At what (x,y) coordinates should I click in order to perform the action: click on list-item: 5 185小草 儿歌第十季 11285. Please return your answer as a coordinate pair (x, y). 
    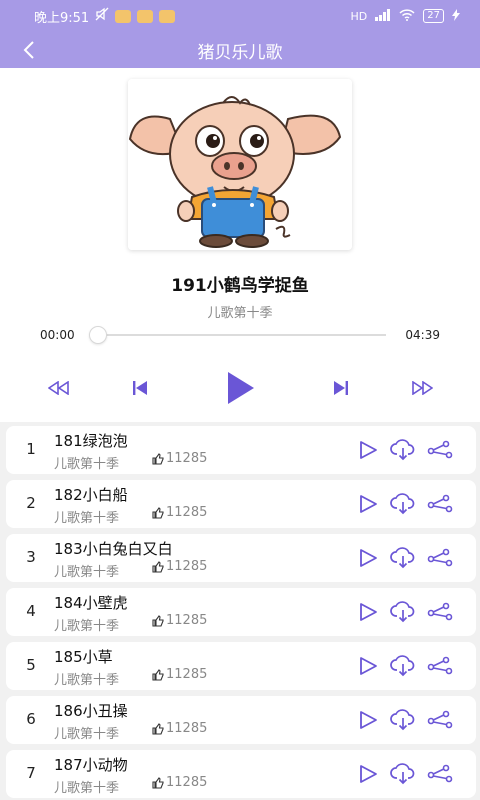
    Looking at the image, I should click on (241, 666).